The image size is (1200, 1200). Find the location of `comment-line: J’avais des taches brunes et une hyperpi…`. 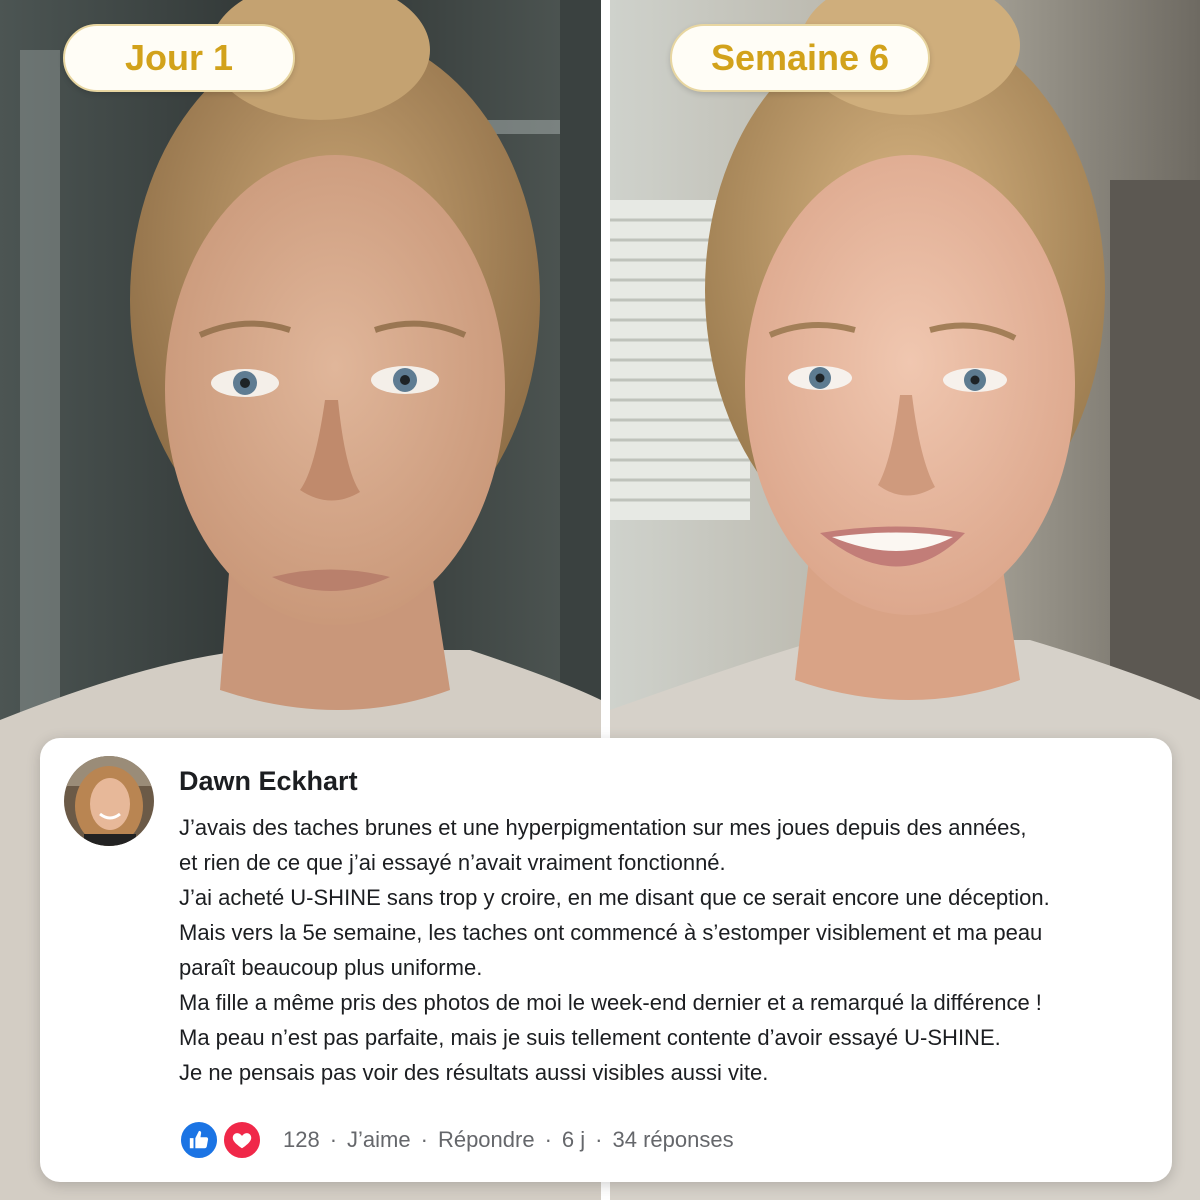

comment-line: J’avais des taches brunes et une hyperpi… is located at coordinates (603, 827).